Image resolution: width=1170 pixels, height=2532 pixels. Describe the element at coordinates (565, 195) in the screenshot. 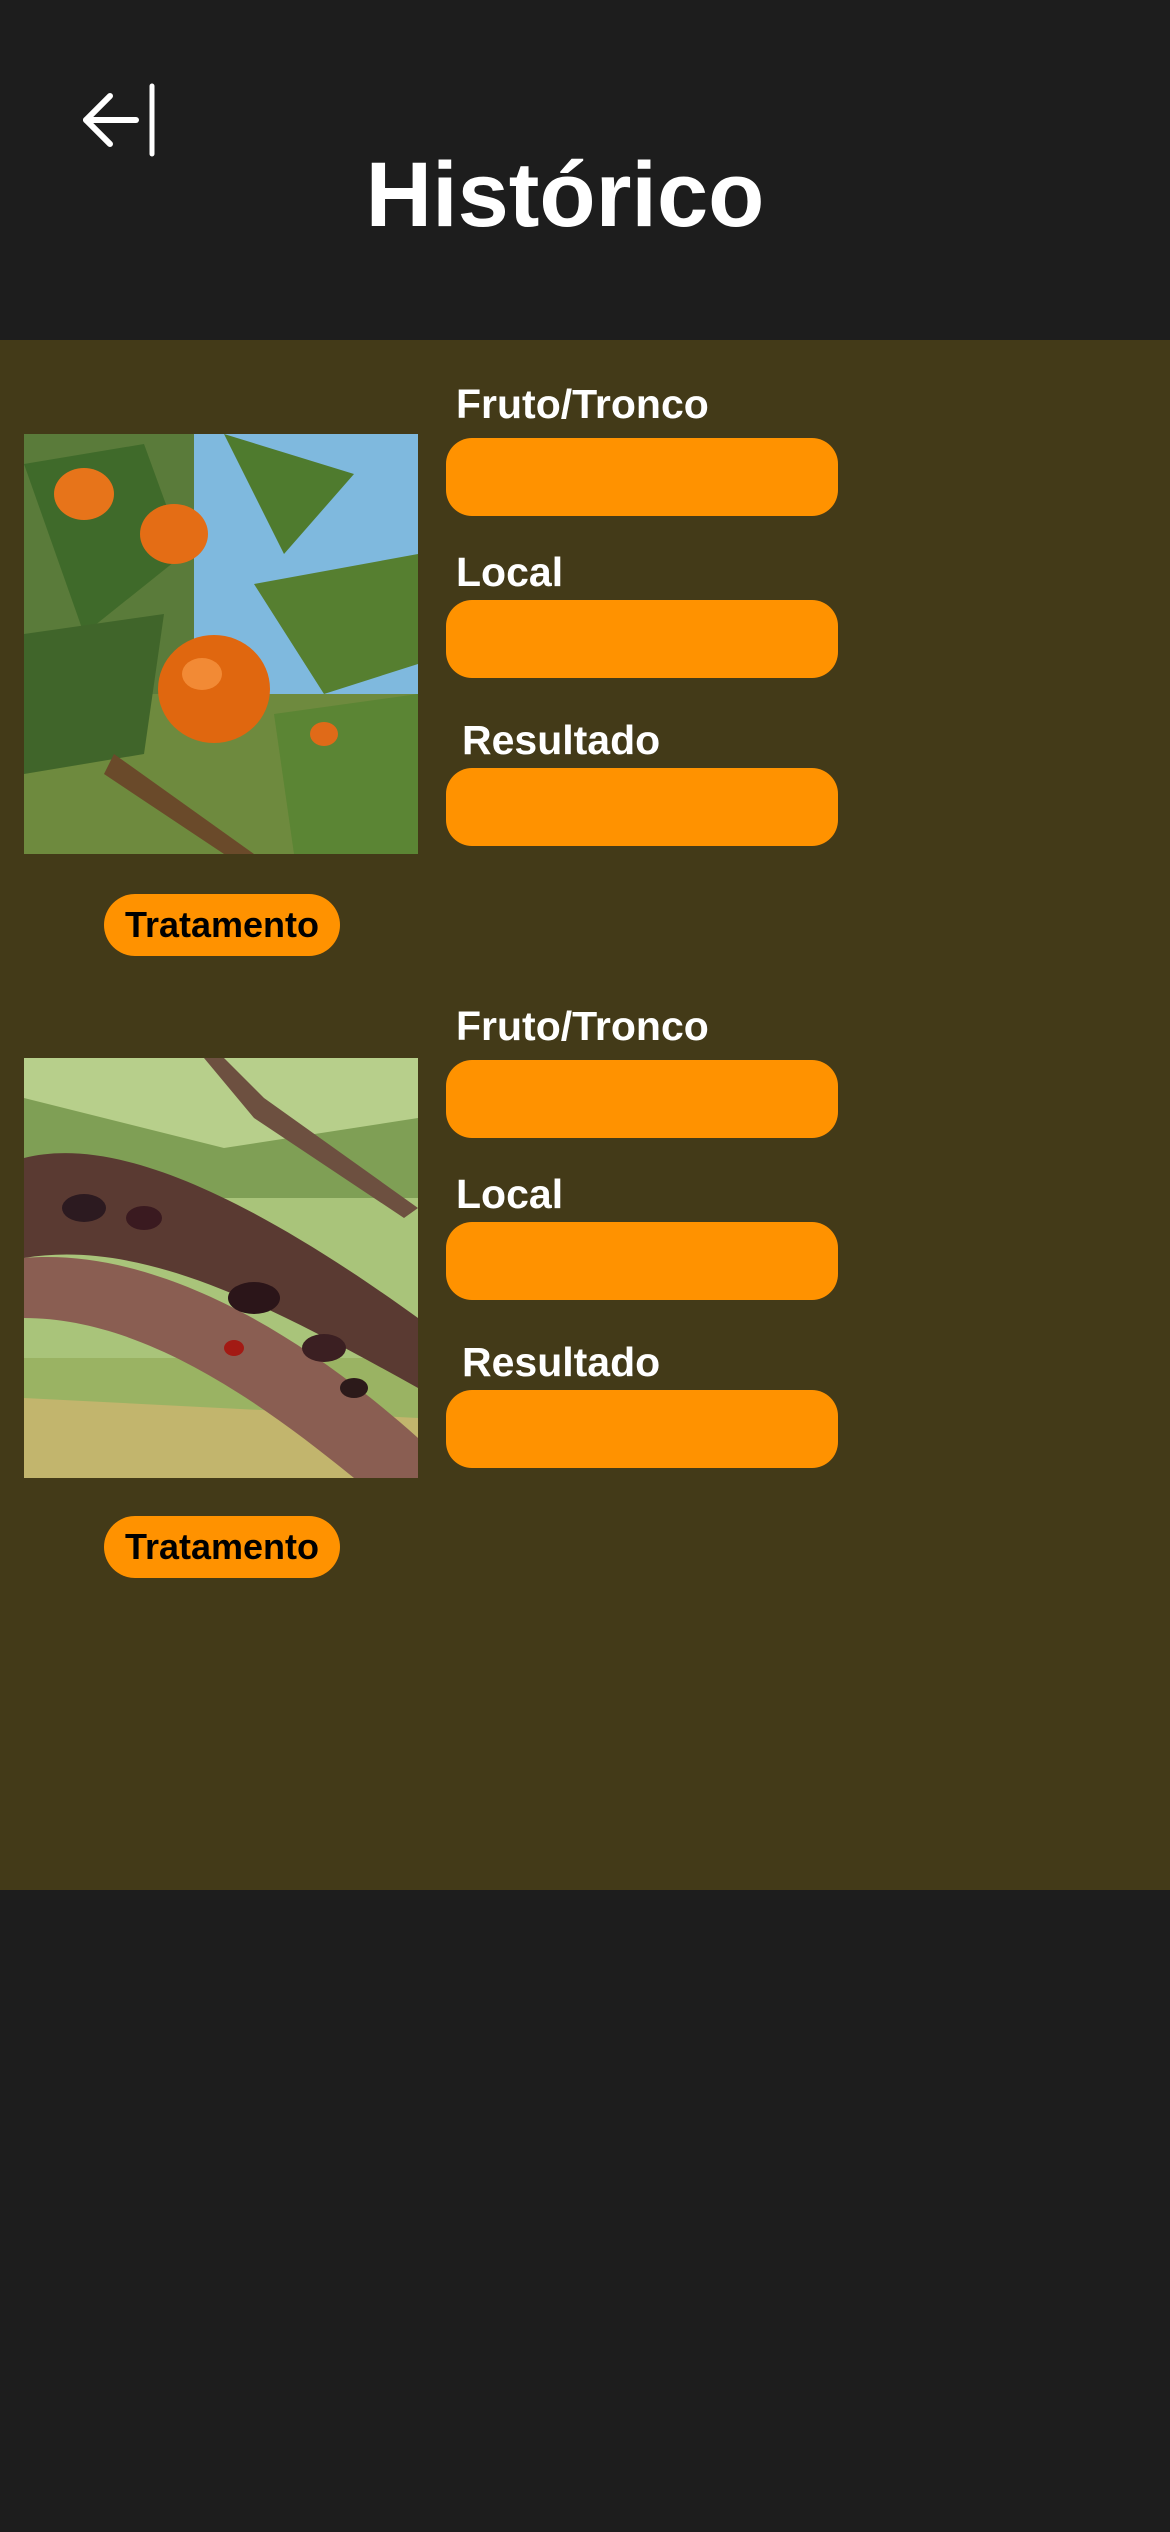

I see `page-title: Histórico` at that location.